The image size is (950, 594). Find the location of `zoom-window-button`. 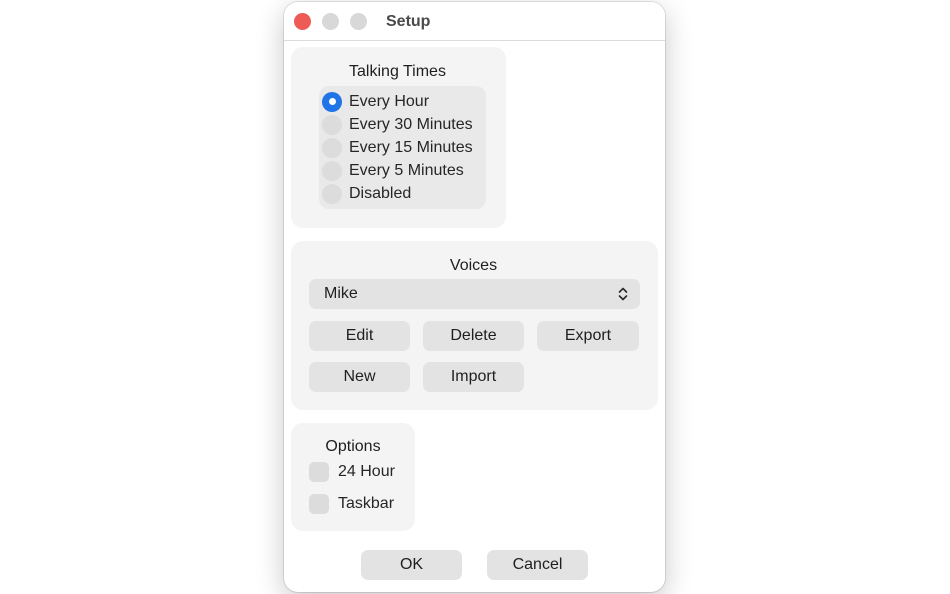

zoom-window-button is located at coordinates (358, 21).